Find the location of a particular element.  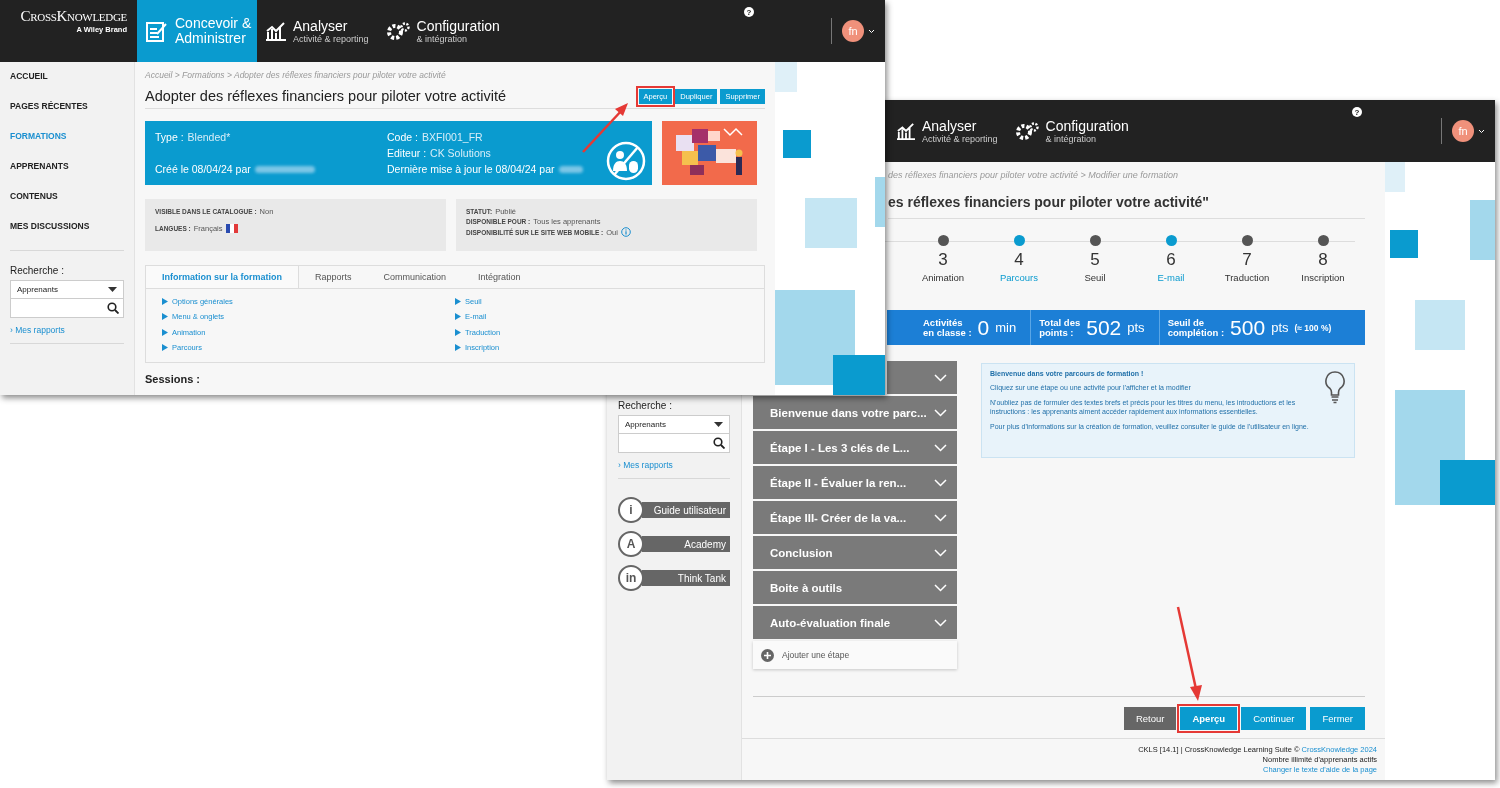

sidebar-item: FORMATIONS is located at coordinates (67, 145).